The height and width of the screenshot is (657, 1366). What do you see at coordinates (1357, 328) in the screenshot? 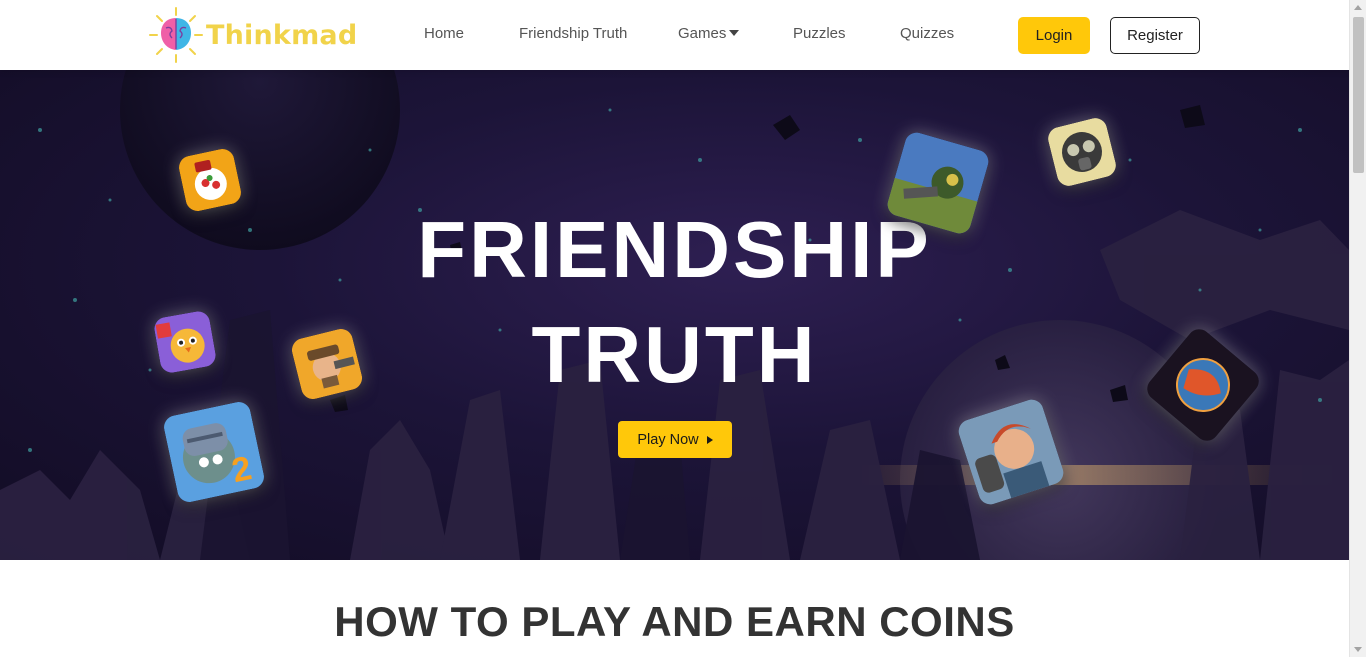
I see `vertical-scrollbar` at bounding box center [1357, 328].